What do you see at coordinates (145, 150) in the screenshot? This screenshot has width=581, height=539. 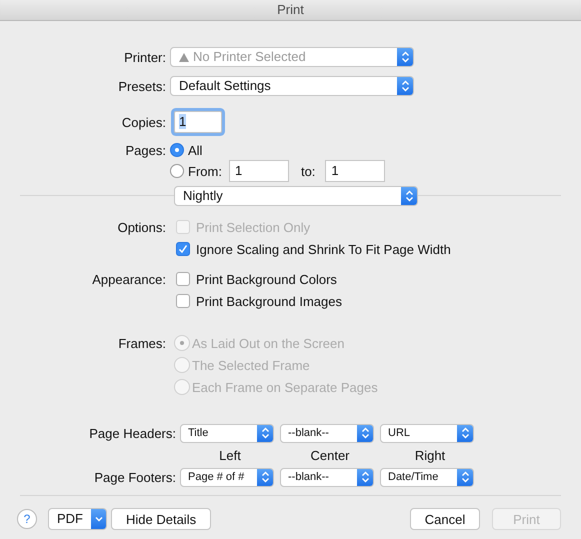 I see `field-label: Pages:` at bounding box center [145, 150].